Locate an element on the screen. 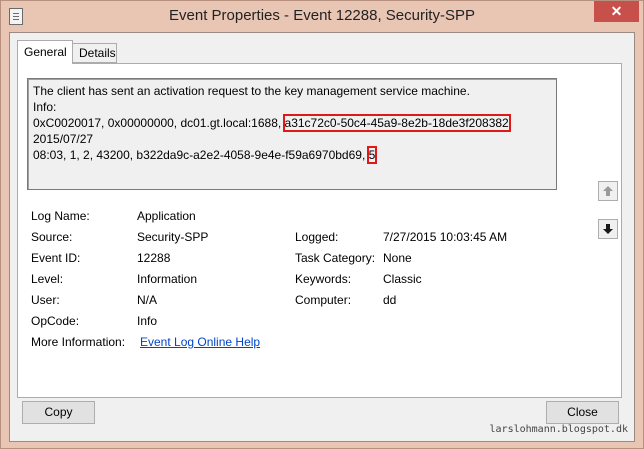  user-label: User: is located at coordinates (45, 300).